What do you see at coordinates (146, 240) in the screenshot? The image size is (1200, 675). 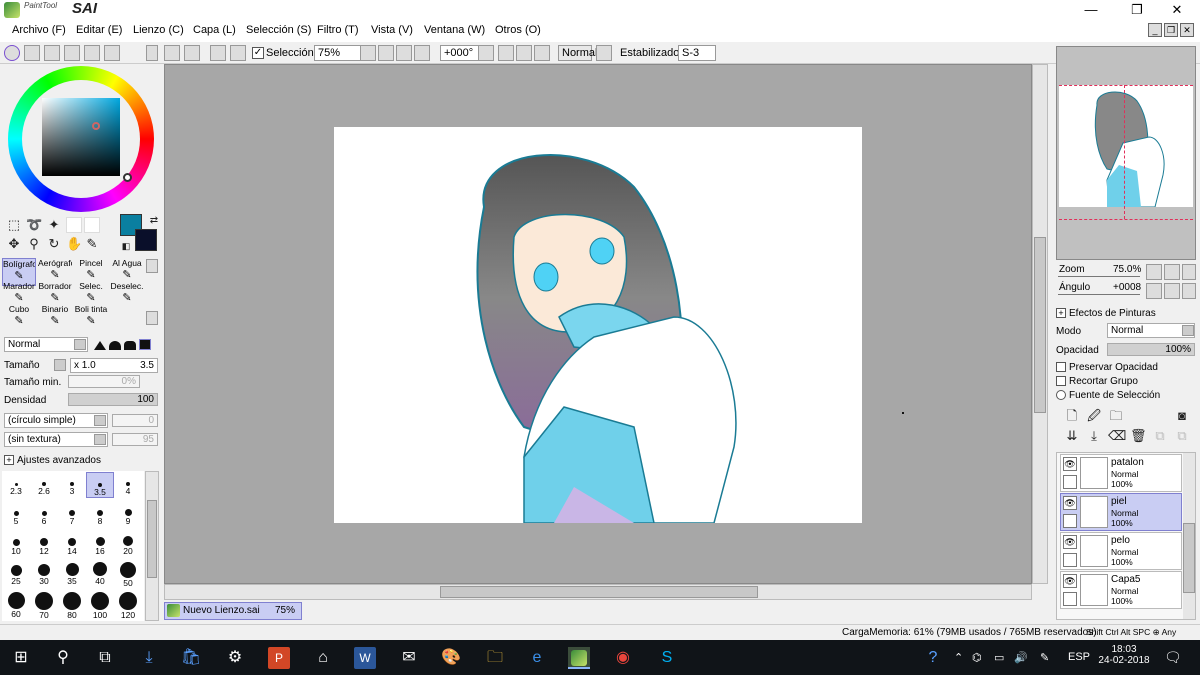 I see `background-color-swatch` at bounding box center [146, 240].